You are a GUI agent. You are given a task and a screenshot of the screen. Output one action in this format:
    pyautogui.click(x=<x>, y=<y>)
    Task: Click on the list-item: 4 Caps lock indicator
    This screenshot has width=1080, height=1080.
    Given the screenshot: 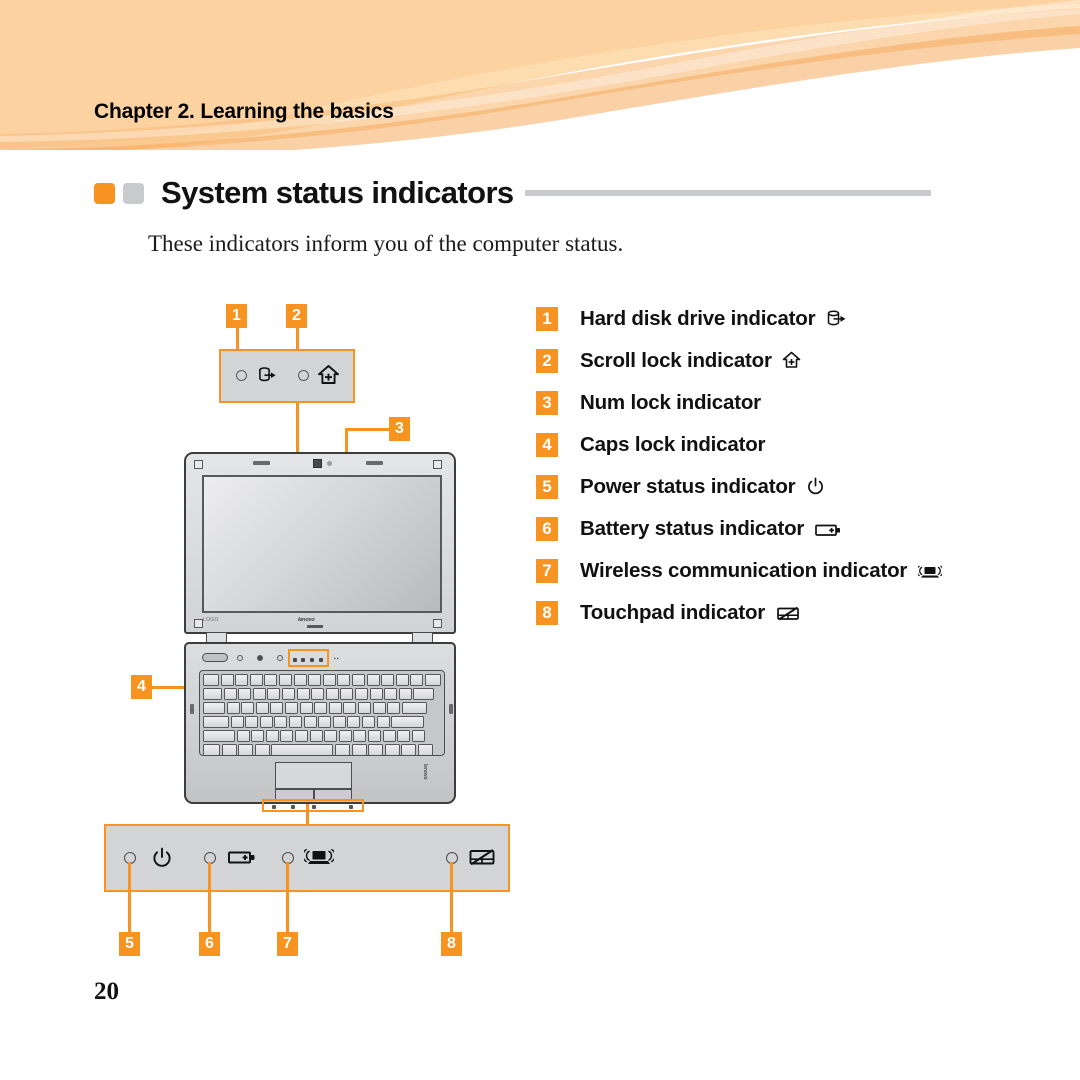 What is the action you would take?
    pyautogui.click(x=746, y=444)
    